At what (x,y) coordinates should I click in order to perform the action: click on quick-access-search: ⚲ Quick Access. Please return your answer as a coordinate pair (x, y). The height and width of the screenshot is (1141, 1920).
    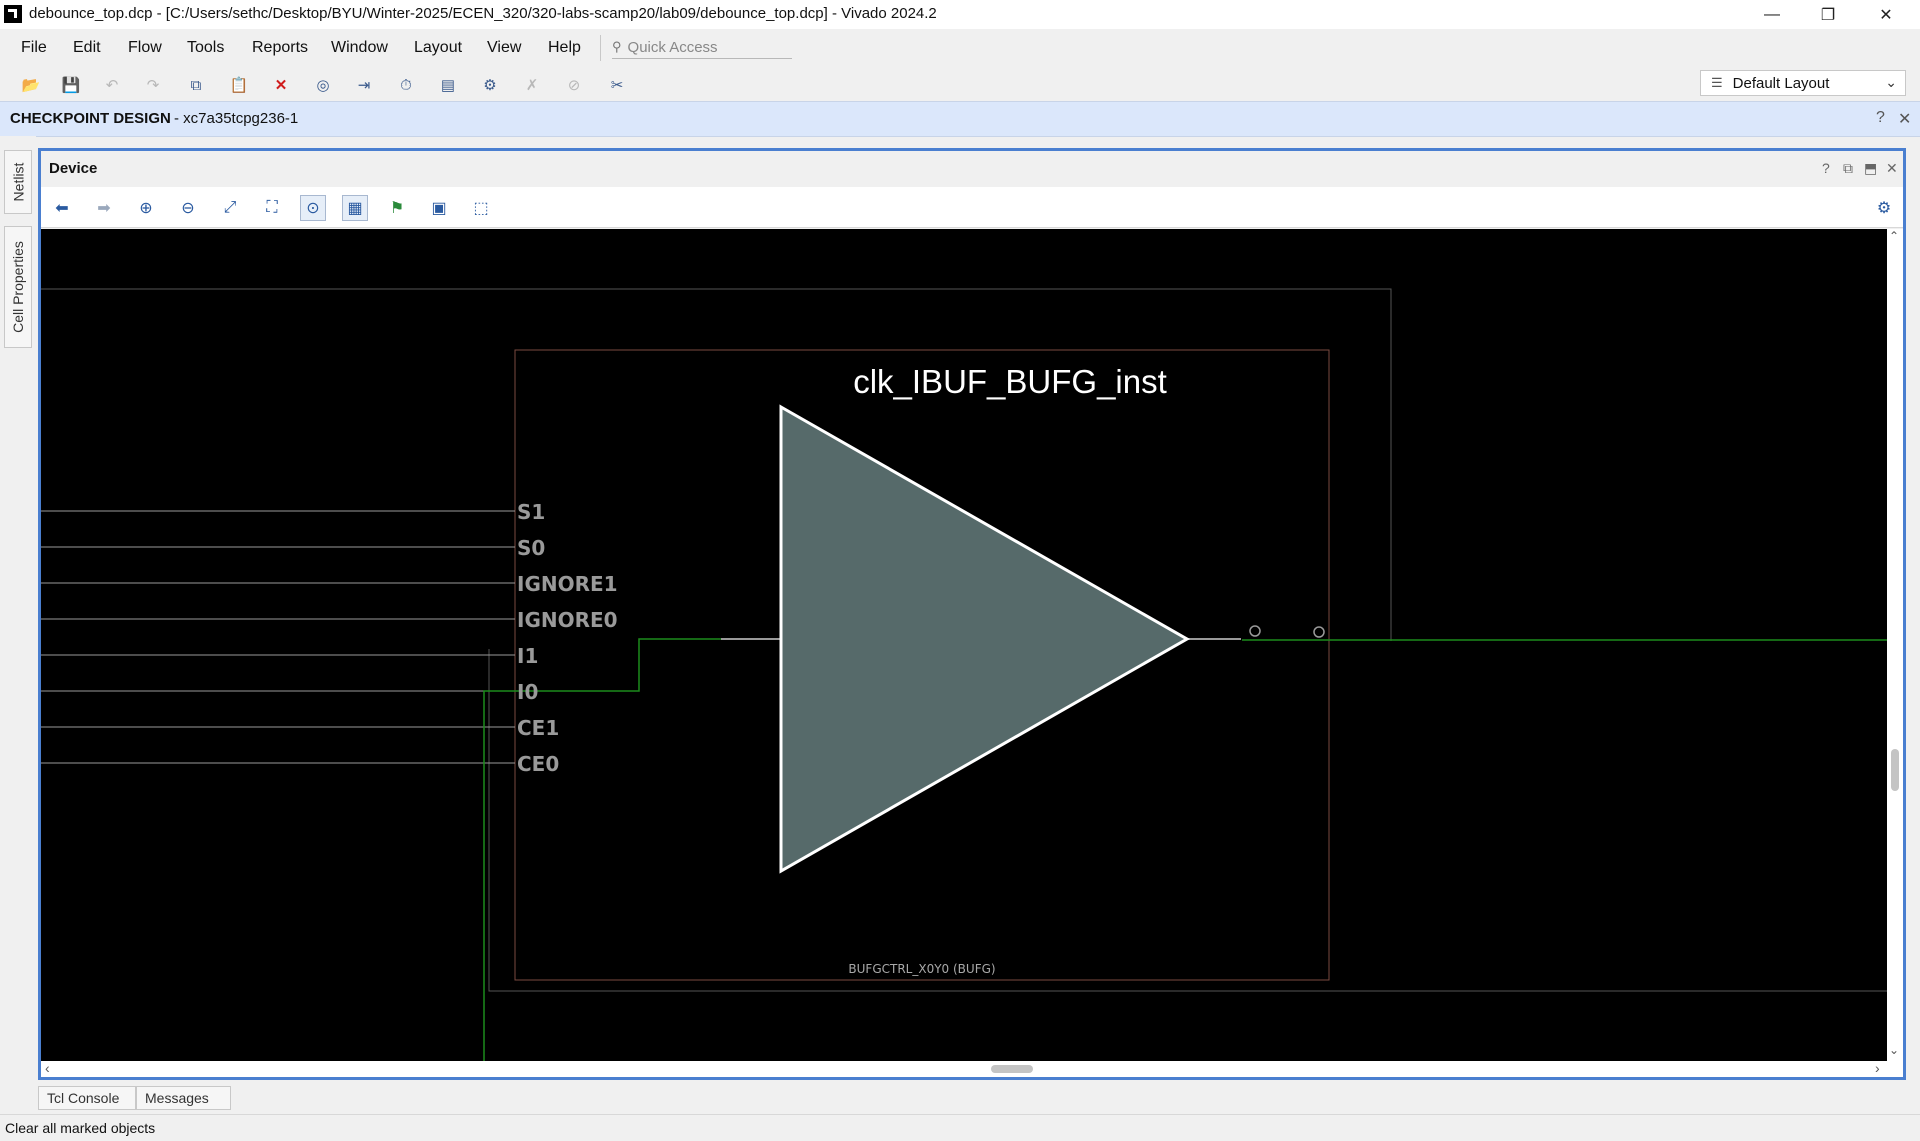
    Looking at the image, I should click on (702, 47).